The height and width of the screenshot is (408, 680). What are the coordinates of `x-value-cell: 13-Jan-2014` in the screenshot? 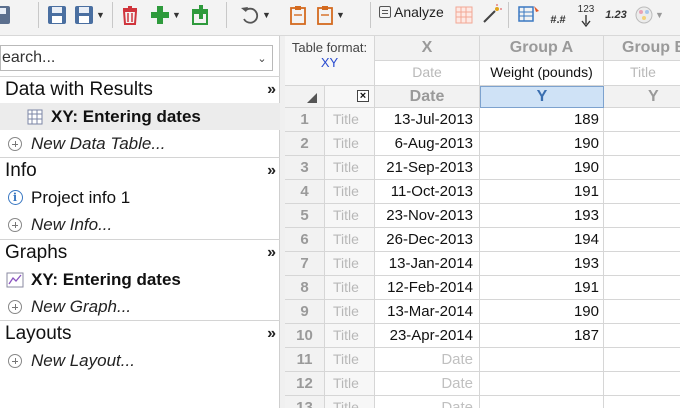 It's located at (427, 264).